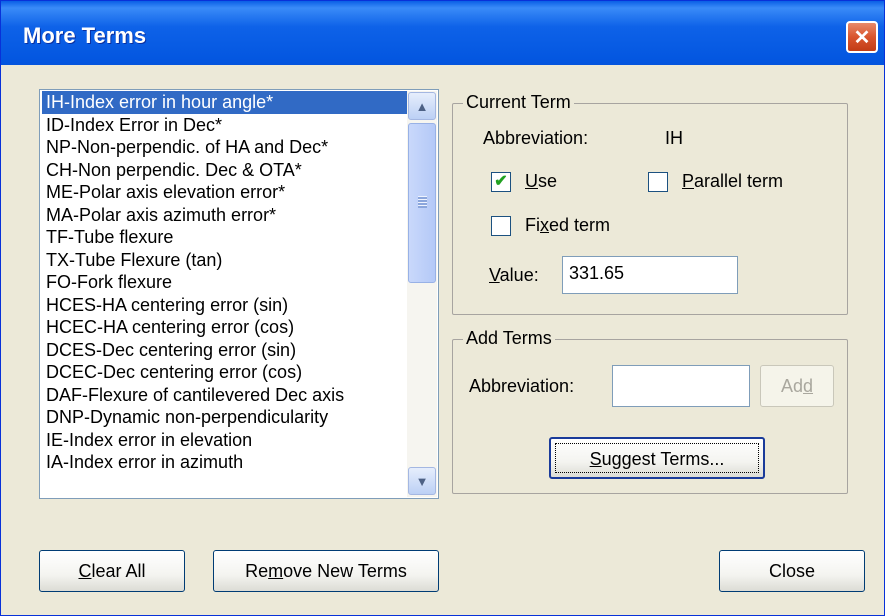 This screenshot has width=885, height=616. Describe the element at coordinates (326, 571) in the screenshot. I see `remove-new-terms-button: Remove New Terms` at that location.